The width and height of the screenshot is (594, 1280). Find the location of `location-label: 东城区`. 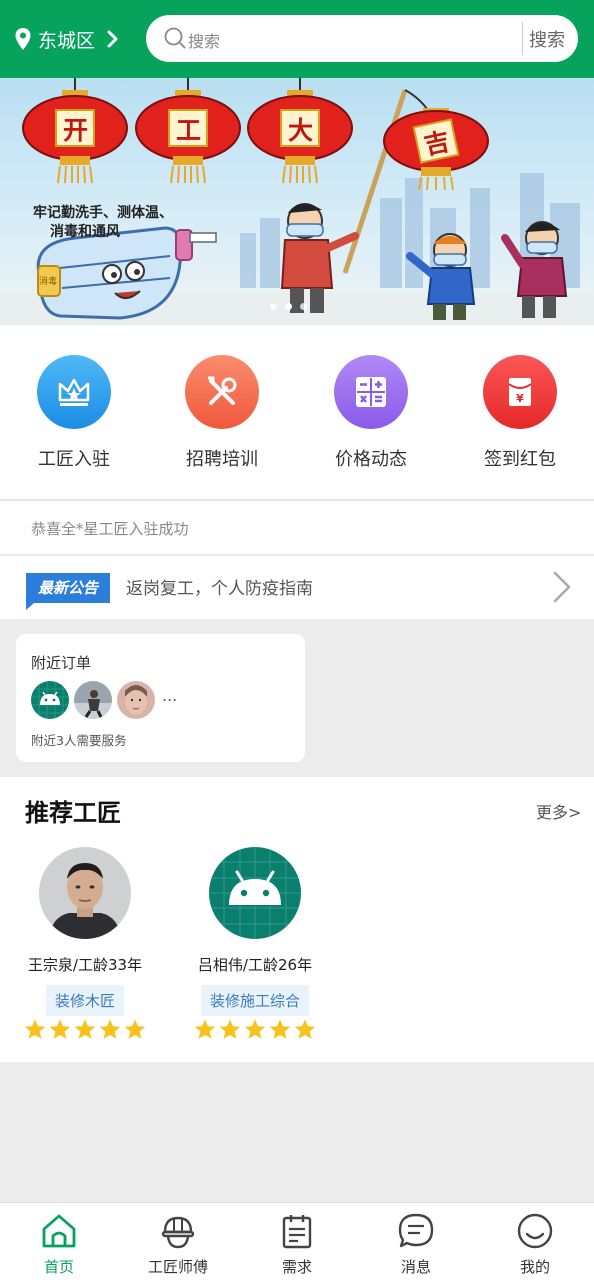

location-label: 东城区 is located at coordinates (67, 40).